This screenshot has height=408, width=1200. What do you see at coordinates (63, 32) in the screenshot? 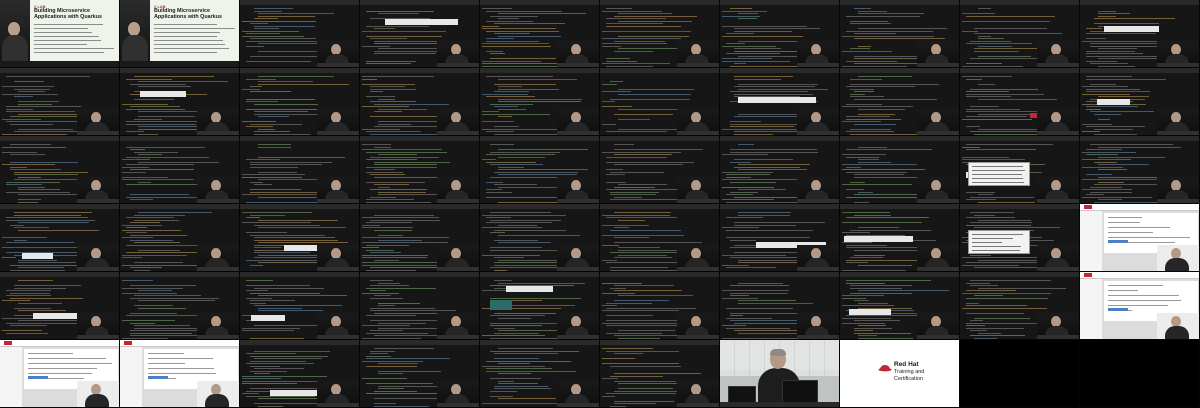
I see `slide-text-line` at bounding box center [63, 32].